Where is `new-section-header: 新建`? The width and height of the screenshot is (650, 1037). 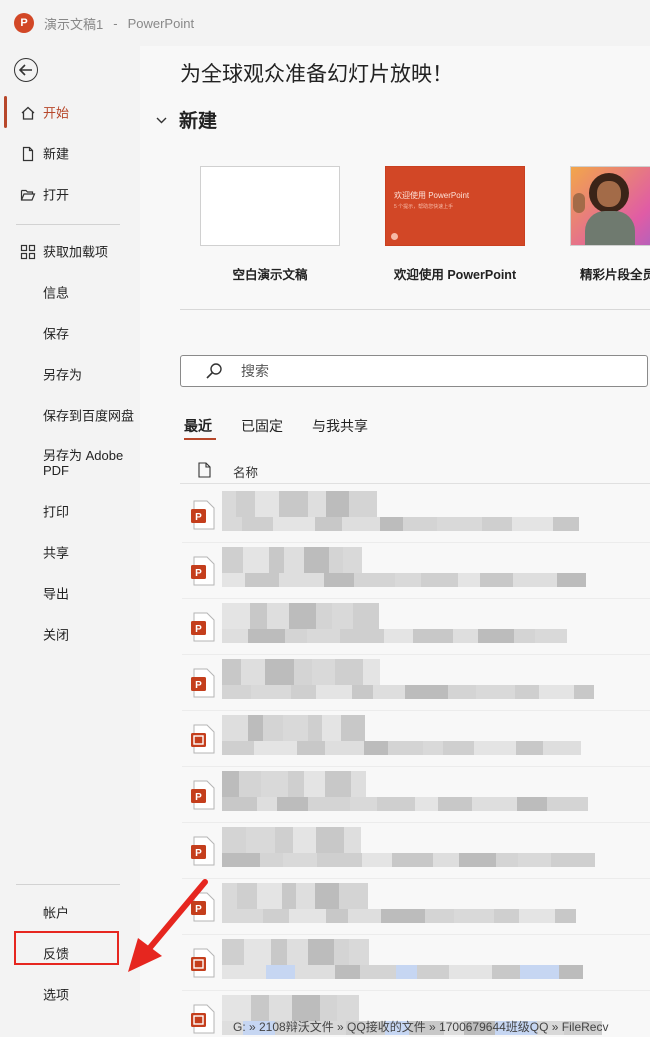 new-section-header: 新建 is located at coordinates (186, 119).